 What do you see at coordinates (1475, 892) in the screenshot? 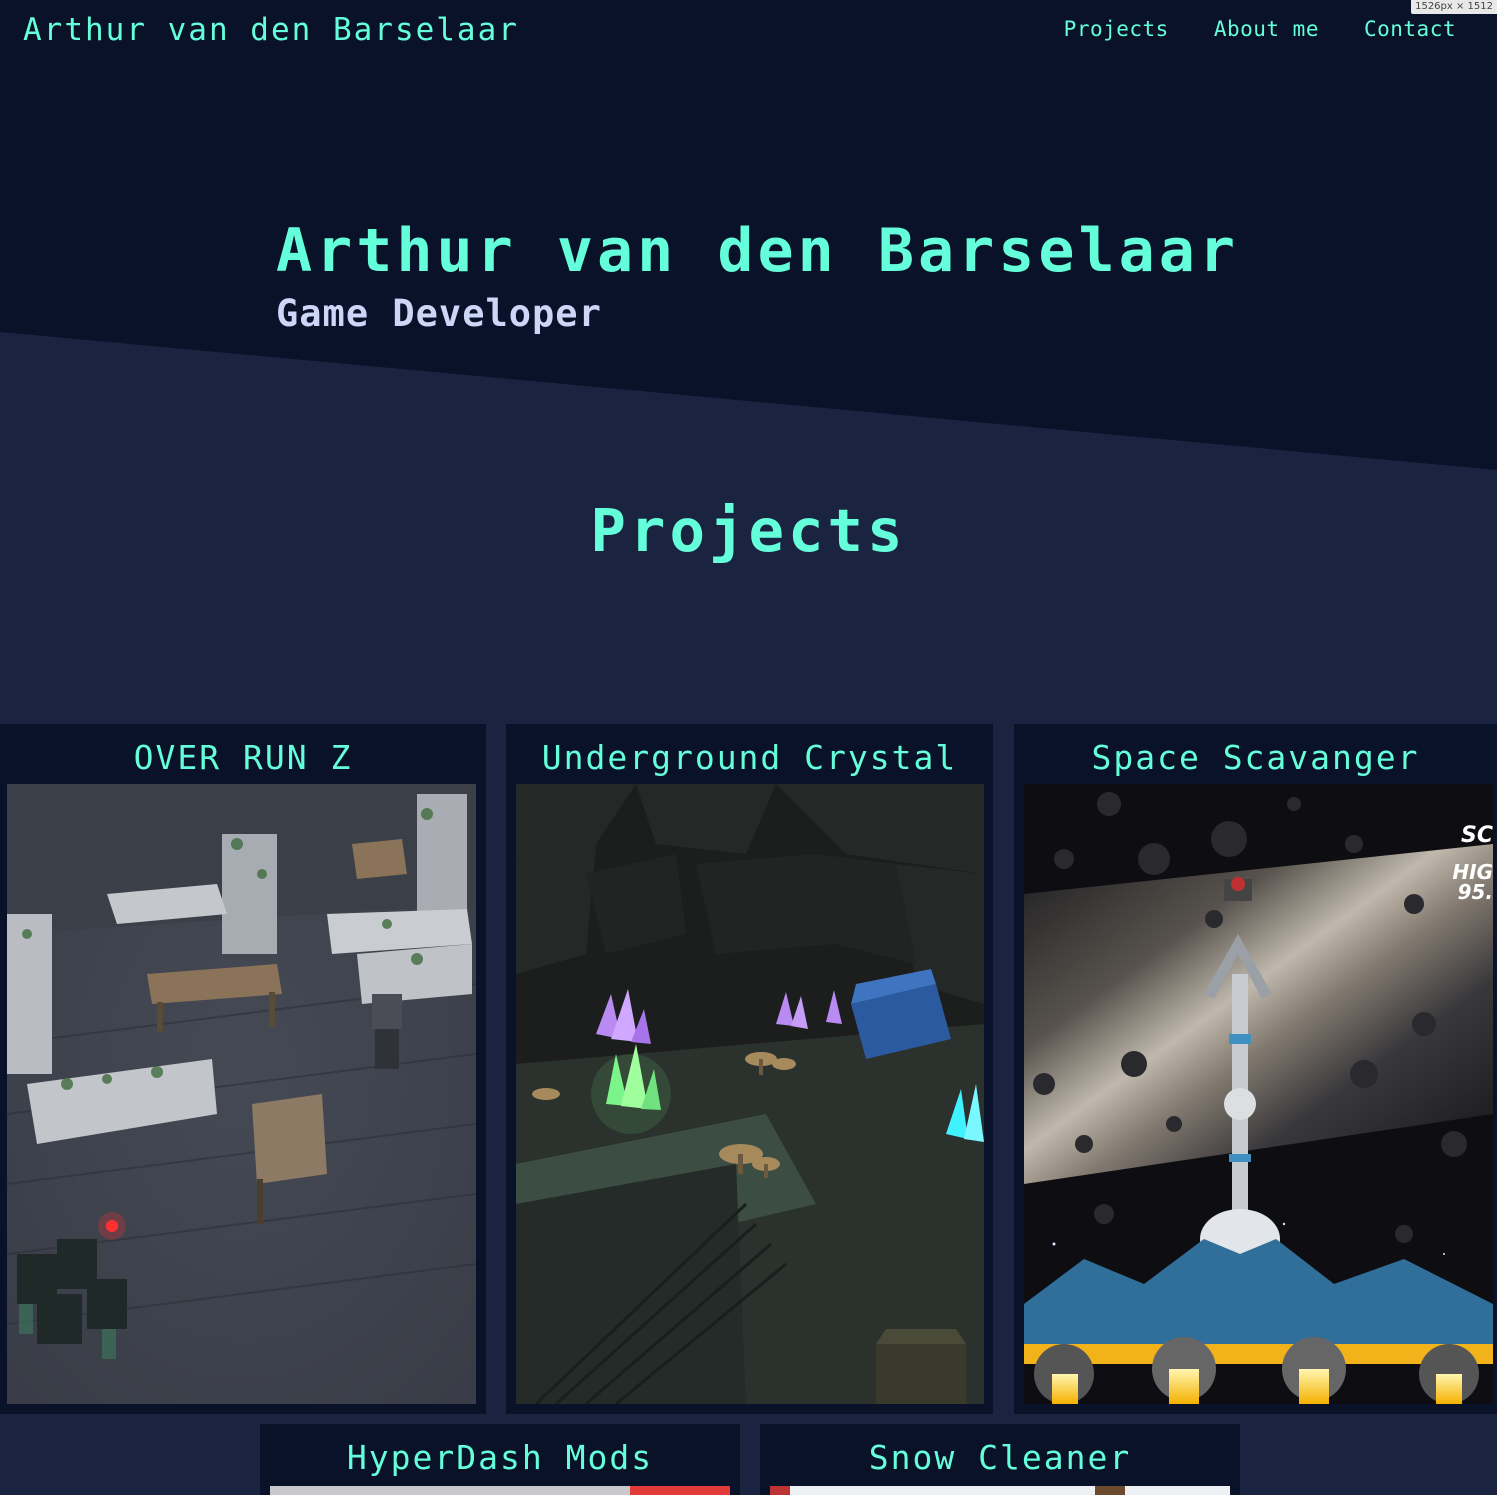
I see `highscore-overlay-value: 95.` at bounding box center [1475, 892].